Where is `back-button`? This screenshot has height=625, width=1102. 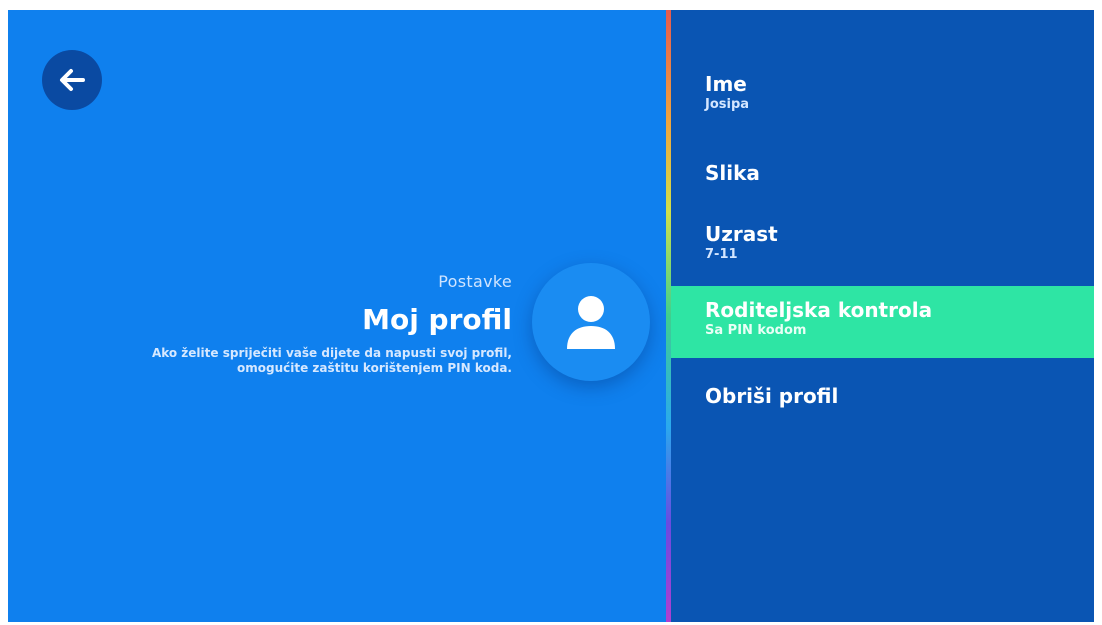
back-button is located at coordinates (72, 80).